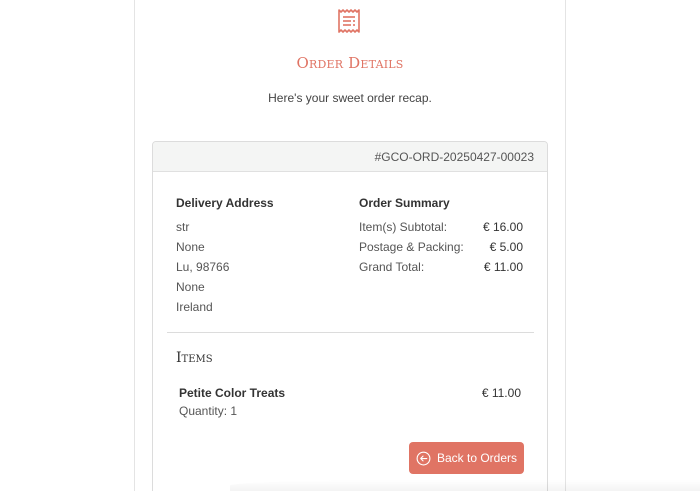 The image size is (700, 491). What do you see at coordinates (502, 227) in the screenshot?
I see `summary-value: € 16.00` at bounding box center [502, 227].